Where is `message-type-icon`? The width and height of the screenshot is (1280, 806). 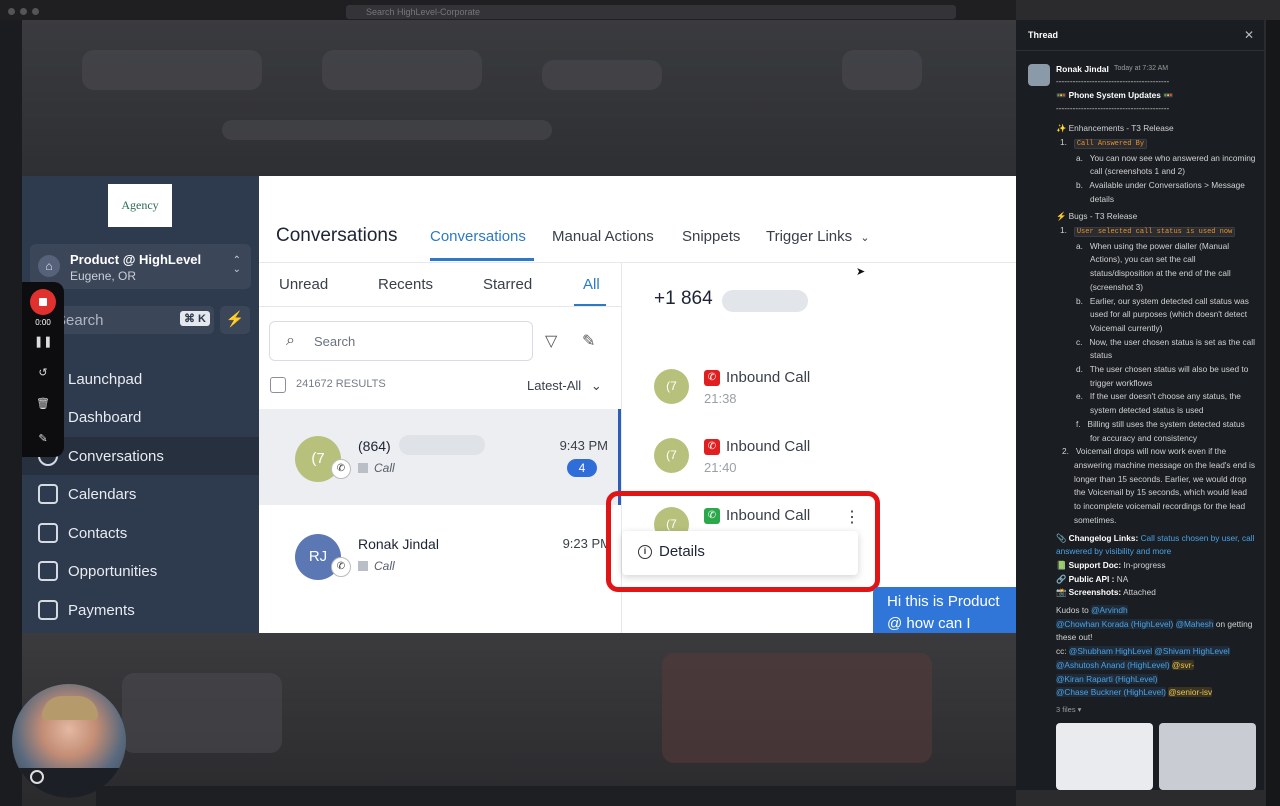
message-type-icon is located at coordinates (363, 468).